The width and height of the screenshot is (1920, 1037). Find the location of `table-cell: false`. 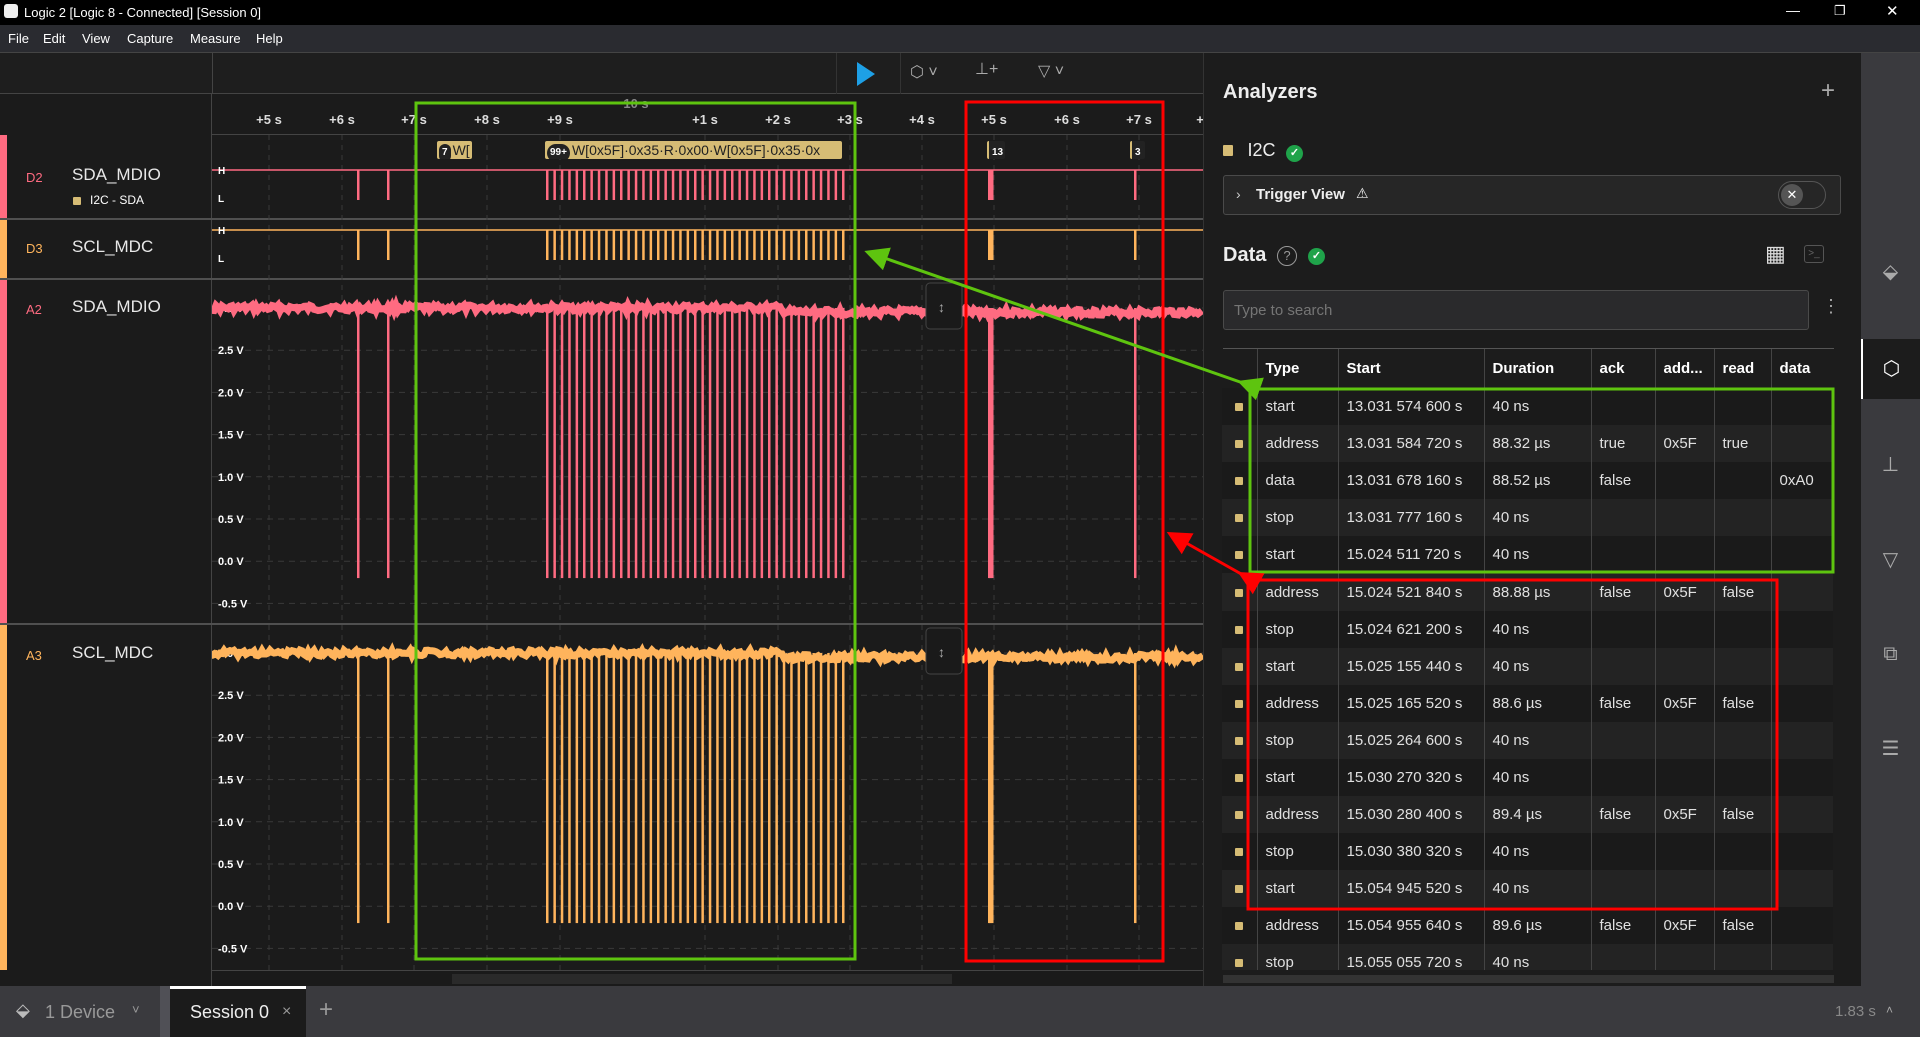

table-cell: false is located at coordinates (1742, 592).